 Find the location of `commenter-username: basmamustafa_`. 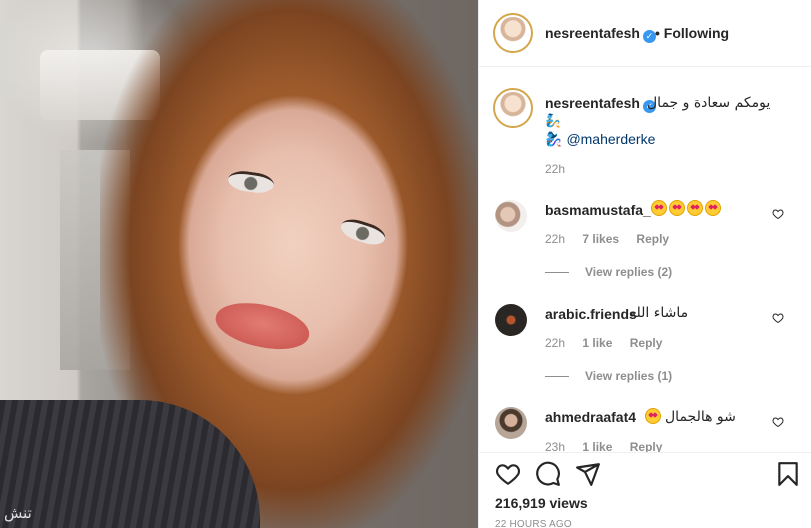

commenter-username: basmamustafa_ is located at coordinates (598, 210).